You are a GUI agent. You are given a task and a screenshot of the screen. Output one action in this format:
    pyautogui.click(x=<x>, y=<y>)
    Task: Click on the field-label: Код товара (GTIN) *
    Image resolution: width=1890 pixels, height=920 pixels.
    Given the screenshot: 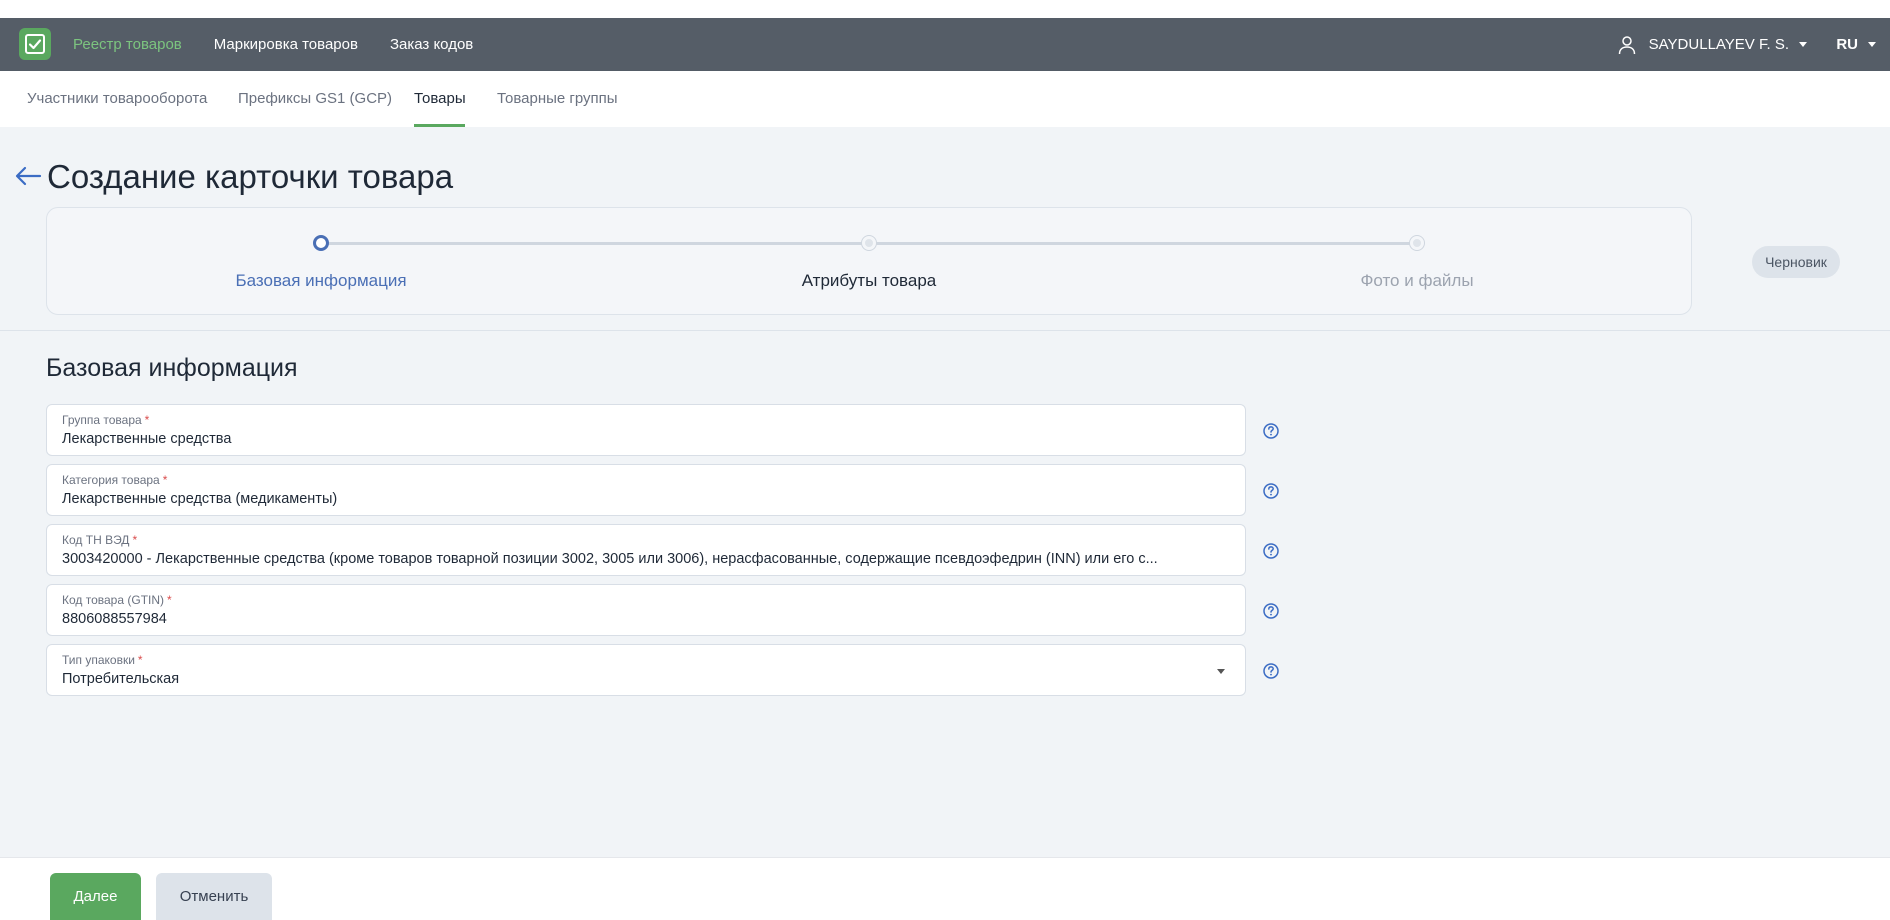 What is the action you would take?
    pyautogui.click(x=117, y=600)
    